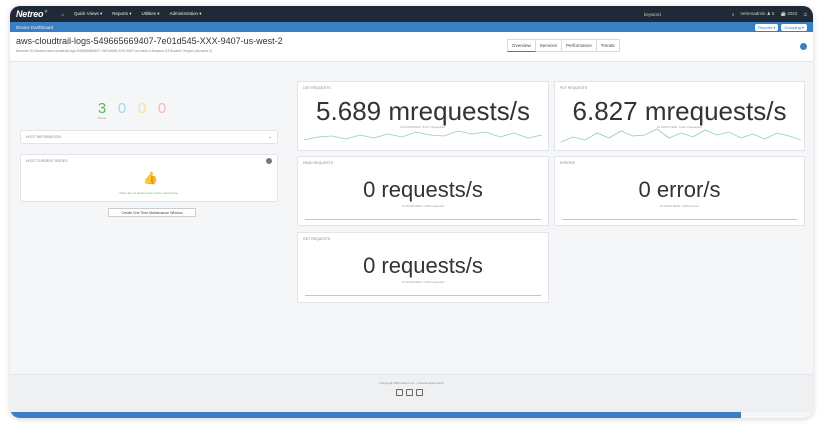  I want to click on netreo-logo: Netreo✦, so click(32, 14).